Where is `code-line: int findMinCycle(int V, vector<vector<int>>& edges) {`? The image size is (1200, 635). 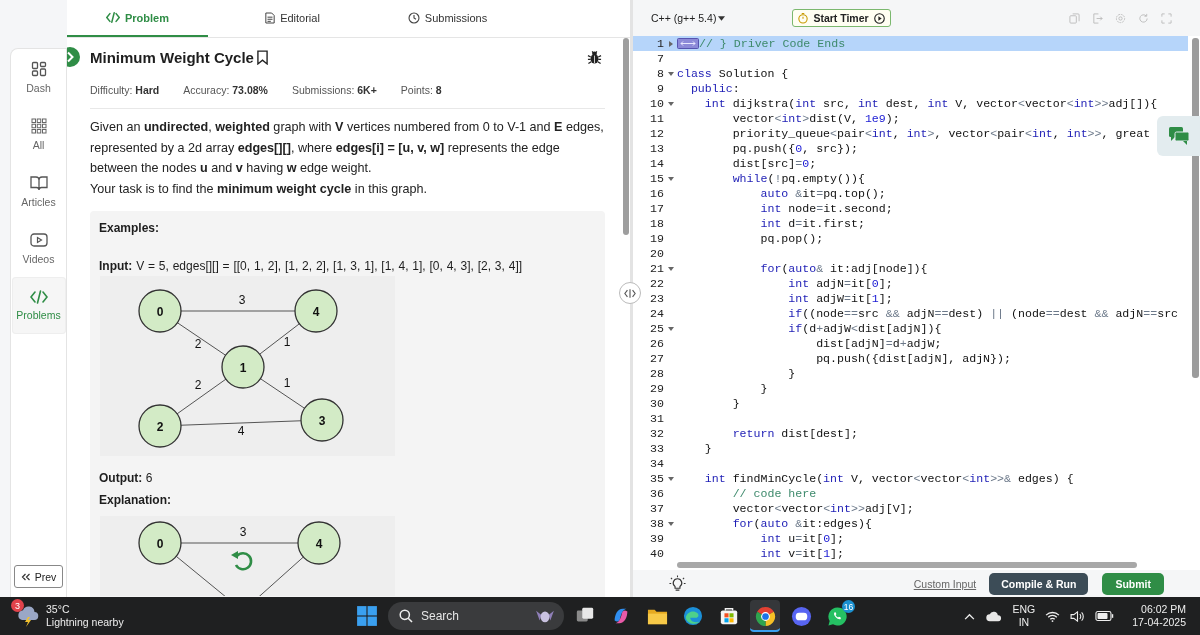 code-line: int findMinCycle(int V, vector<vector<int>>& edges) { is located at coordinates (888, 478).